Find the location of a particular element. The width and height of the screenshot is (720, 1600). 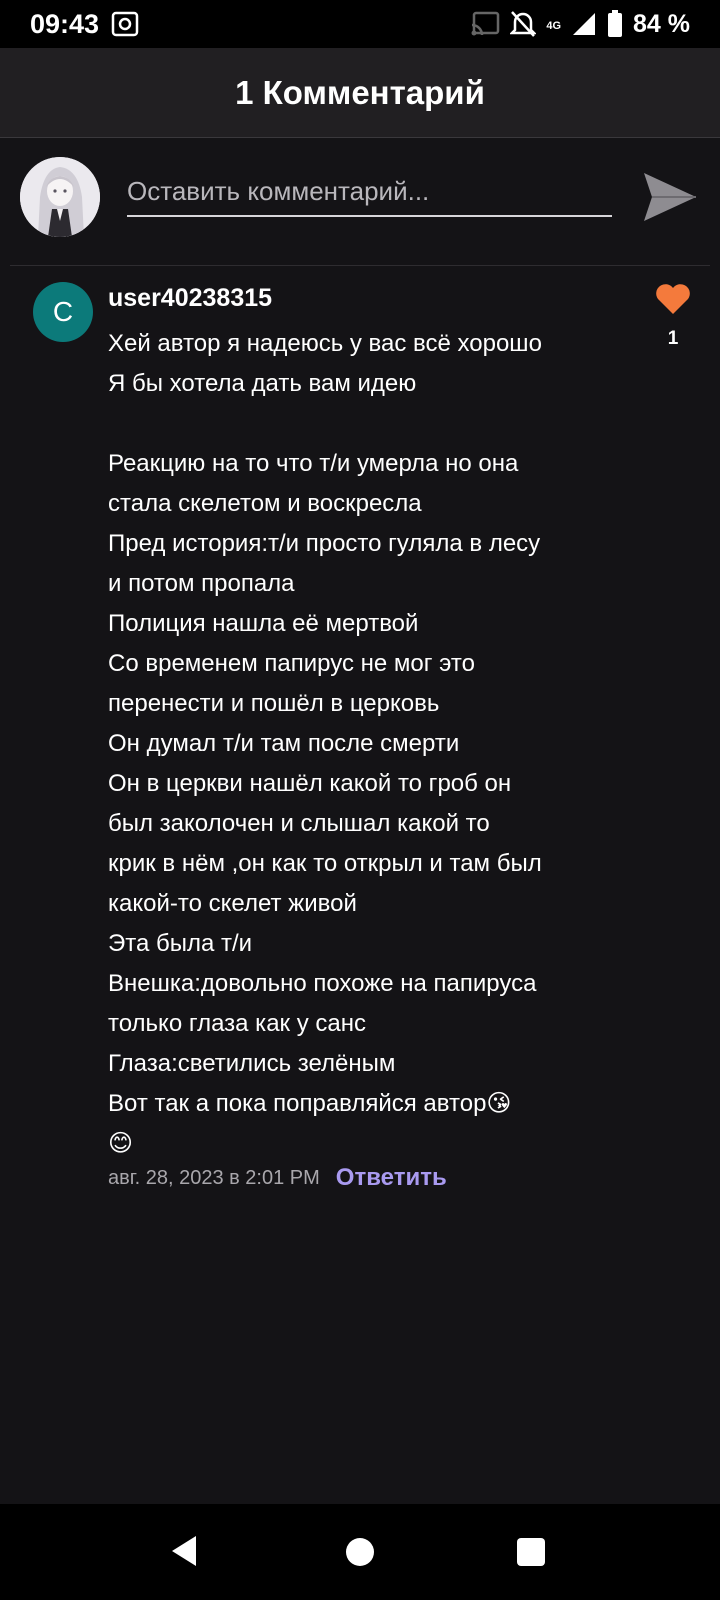

comment-line: только глаза как у санс is located at coordinates (237, 1023).